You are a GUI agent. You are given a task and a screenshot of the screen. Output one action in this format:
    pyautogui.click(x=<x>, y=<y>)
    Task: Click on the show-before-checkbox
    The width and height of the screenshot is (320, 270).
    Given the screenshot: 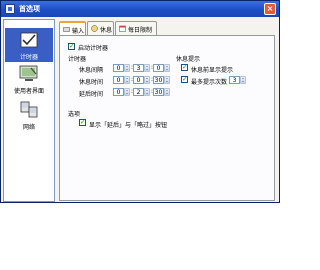 What is the action you would take?
    pyautogui.click(x=184, y=67)
    